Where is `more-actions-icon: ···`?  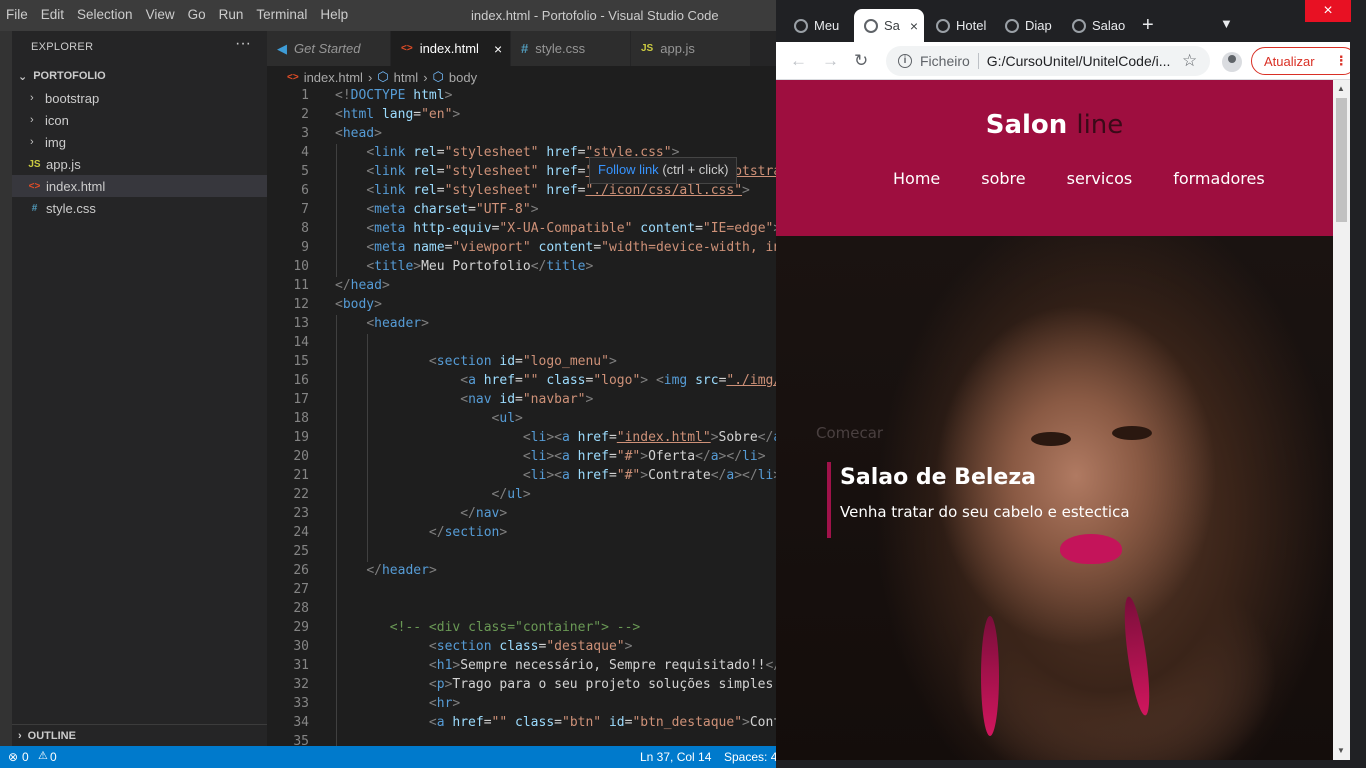
more-actions-icon: ··· is located at coordinates (243, 44).